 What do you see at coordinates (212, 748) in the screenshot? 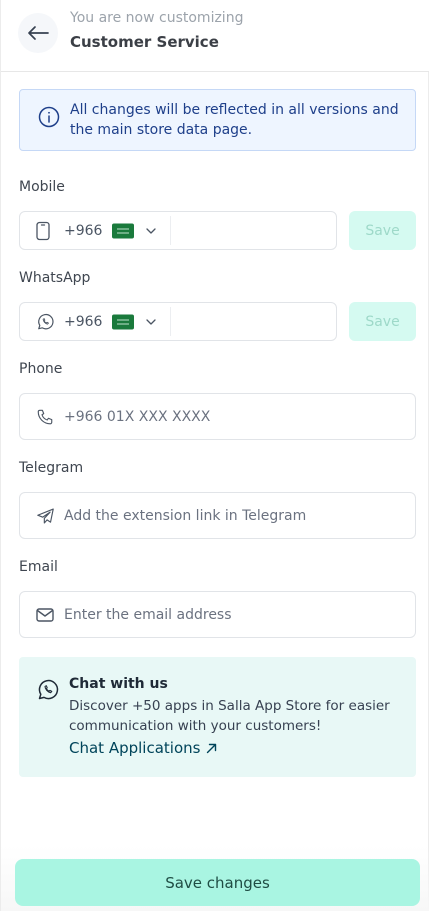
I see `arrow-up-right-icon` at bounding box center [212, 748].